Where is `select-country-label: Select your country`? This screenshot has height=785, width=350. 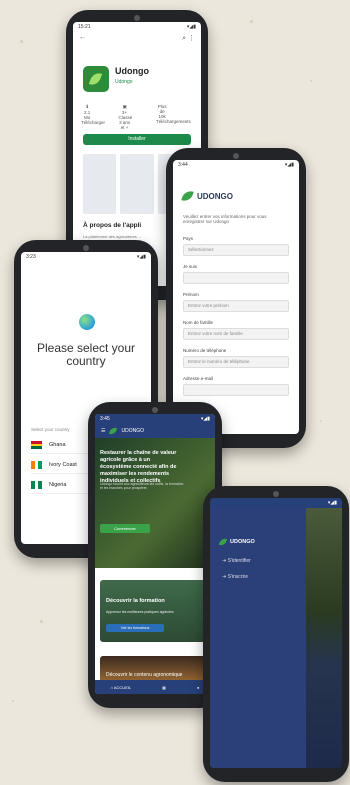 select-country-label: Select your country is located at coordinates (50, 429).